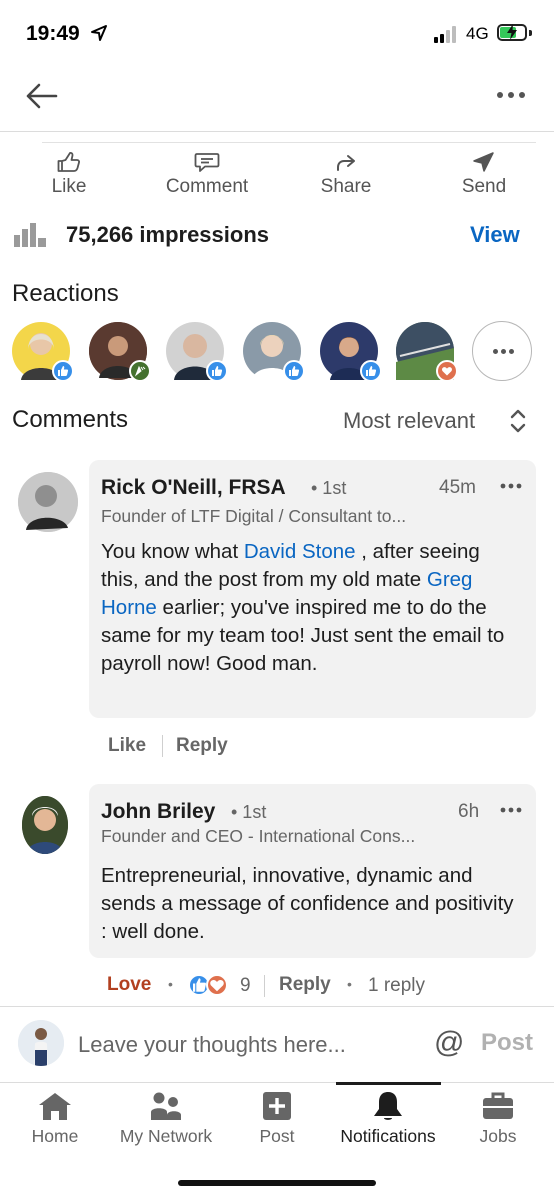 The width and height of the screenshot is (554, 1200). Describe the element at coordinates (277, 1106) in the screenshot. I see `plus-icon` at that location.